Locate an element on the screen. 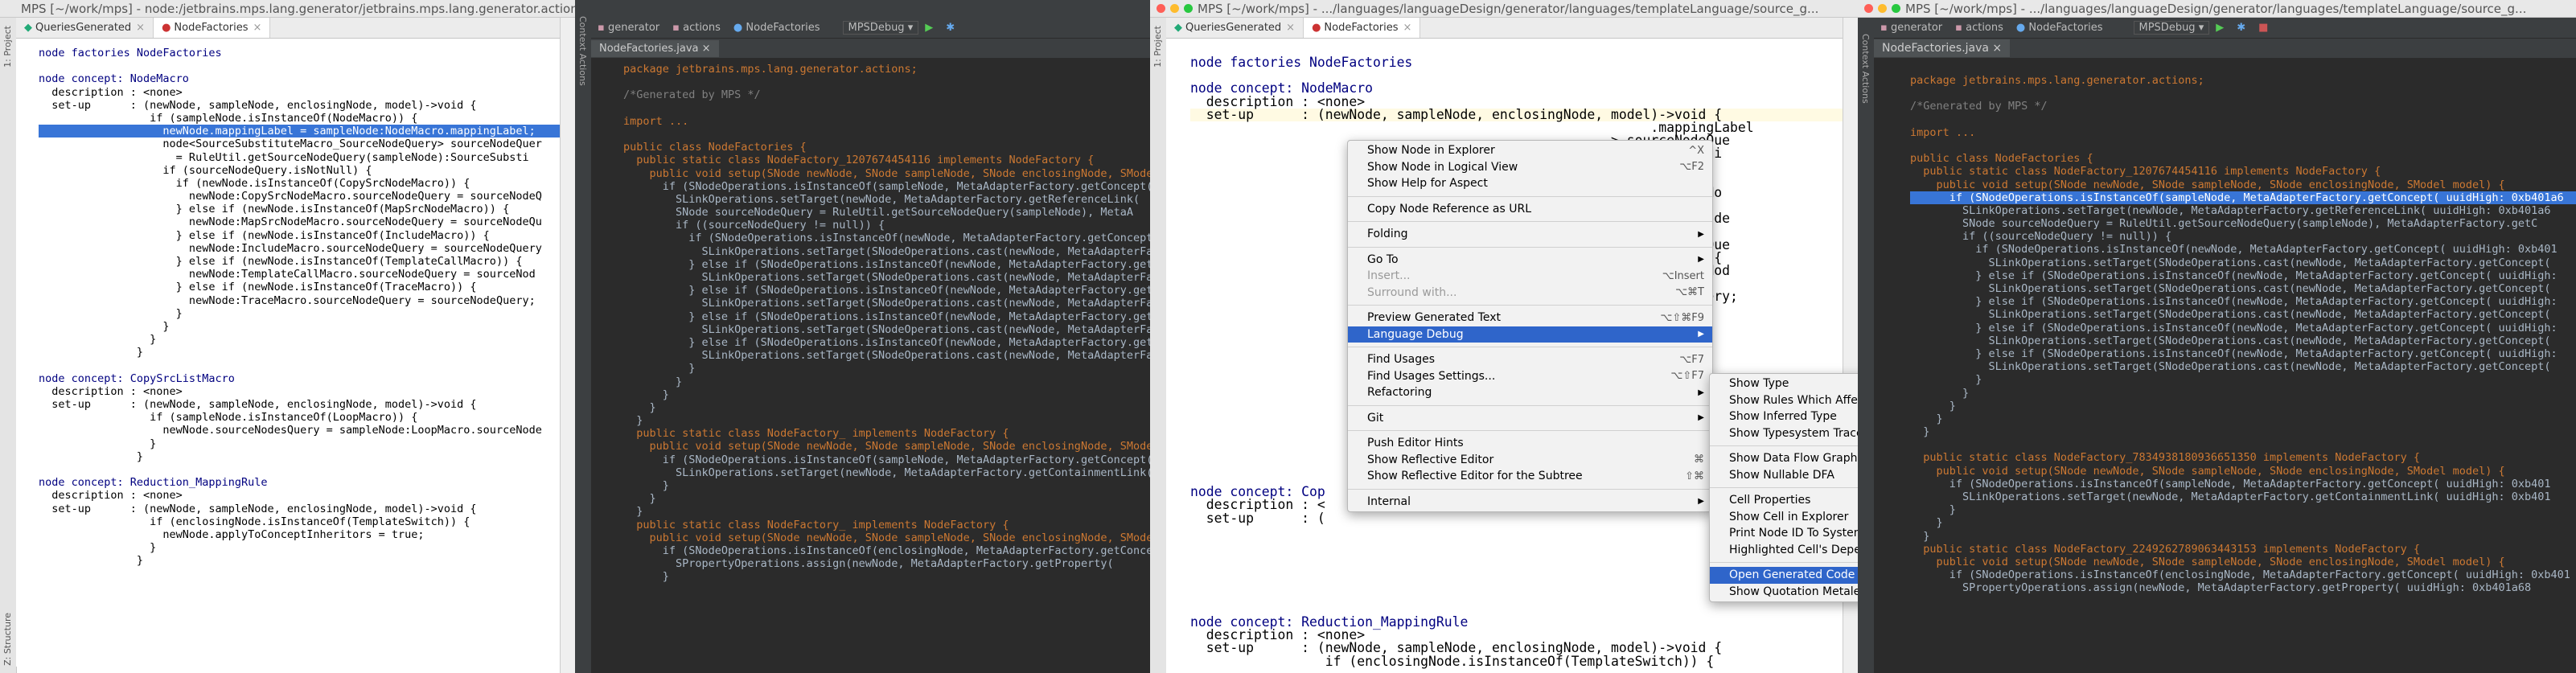 The image size is (2576, 673). stop-icon: ■ is located at coordinates (2263, 28).